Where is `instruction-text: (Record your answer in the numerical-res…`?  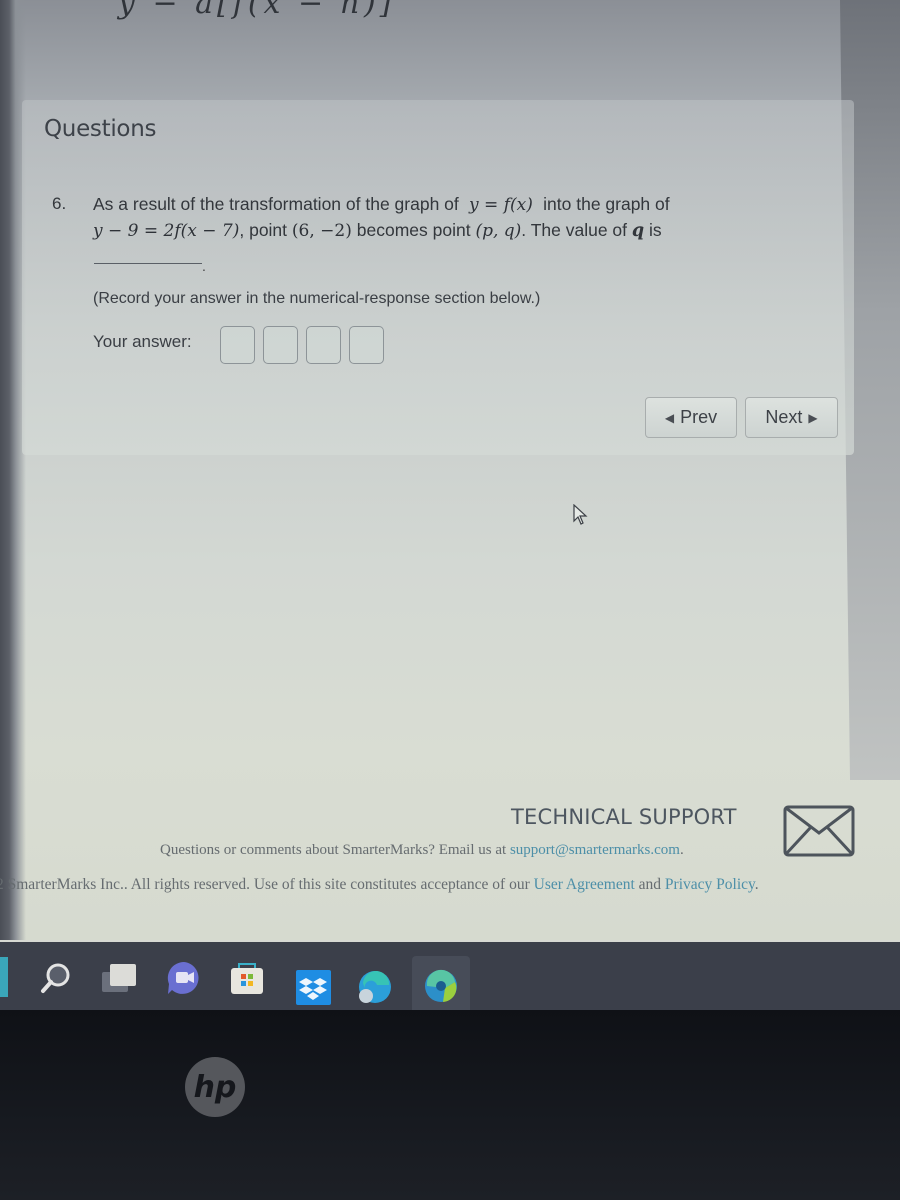
instruction-text: (Record your answer in the numerical-res… is located at coordinates (317, 298).